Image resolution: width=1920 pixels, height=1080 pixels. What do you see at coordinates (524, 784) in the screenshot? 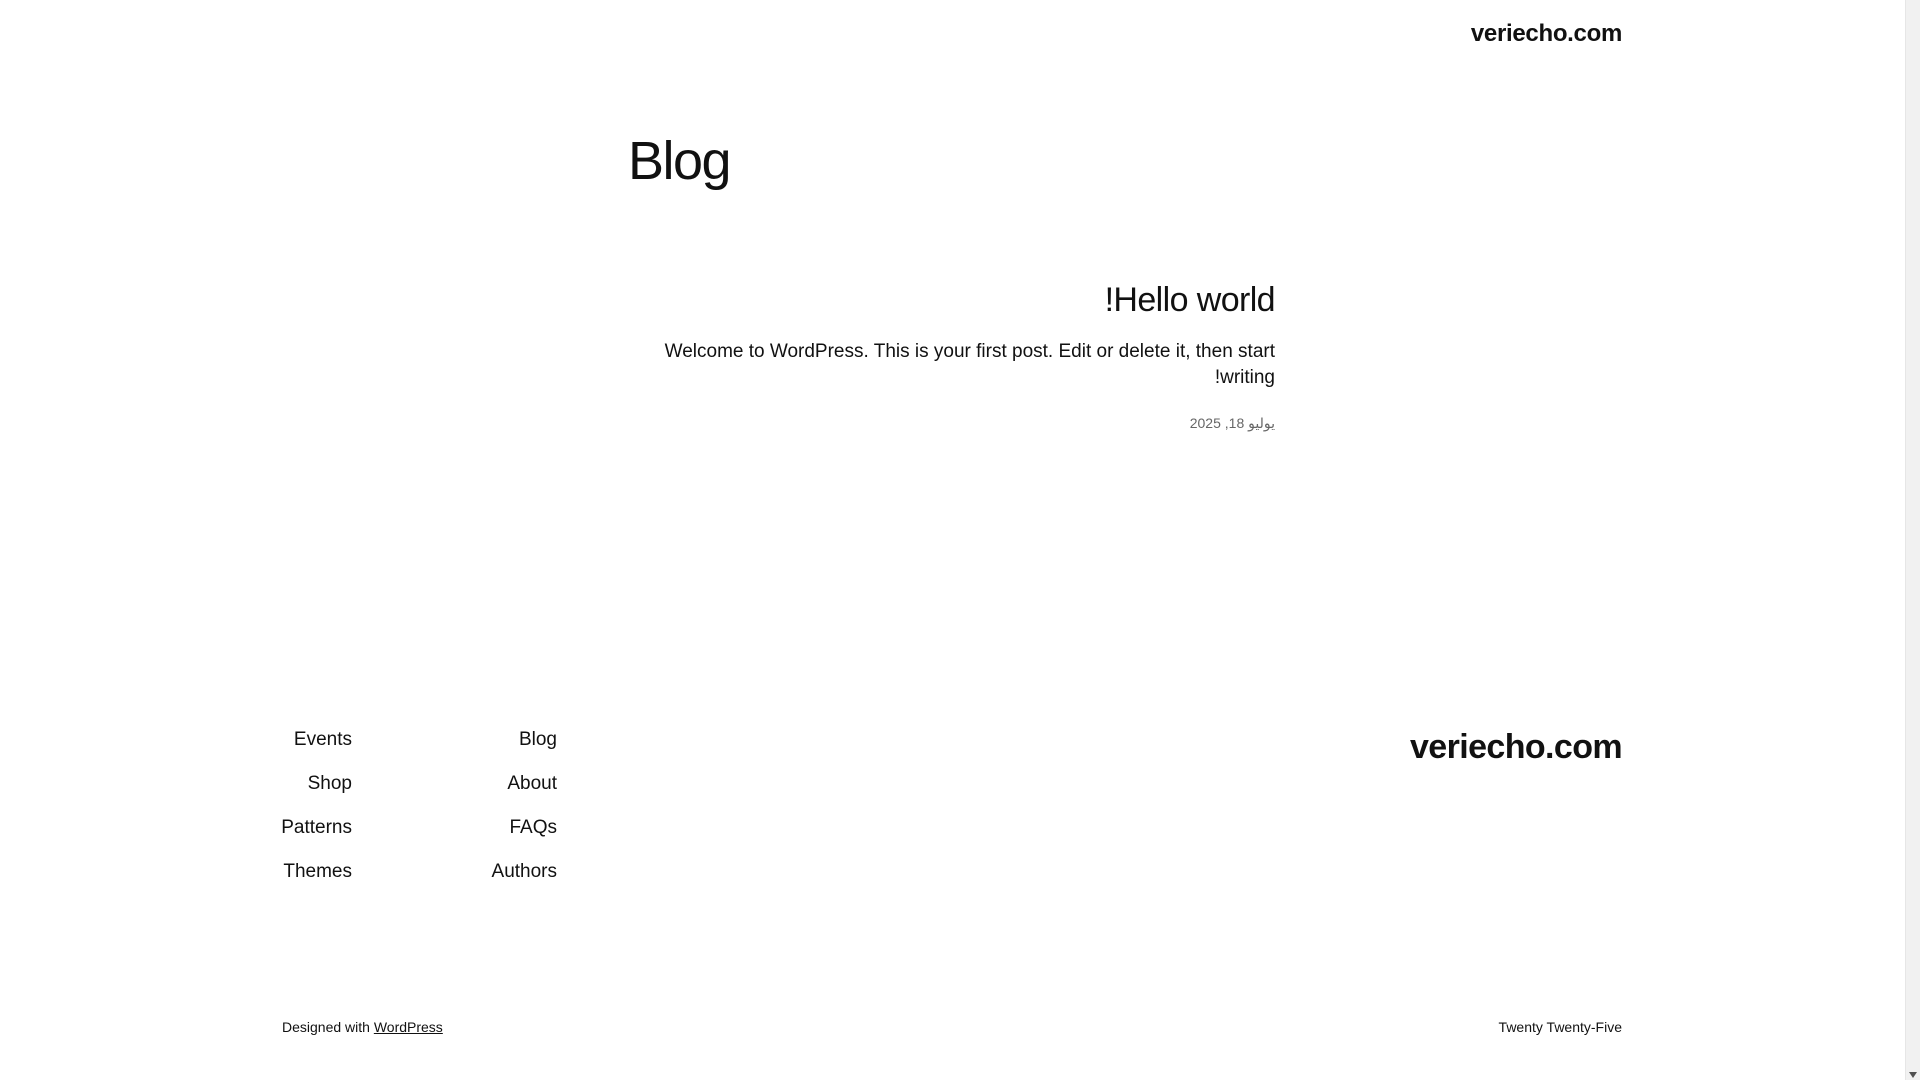
I see `footer-link-about: About` at bounding box center [524, 784].